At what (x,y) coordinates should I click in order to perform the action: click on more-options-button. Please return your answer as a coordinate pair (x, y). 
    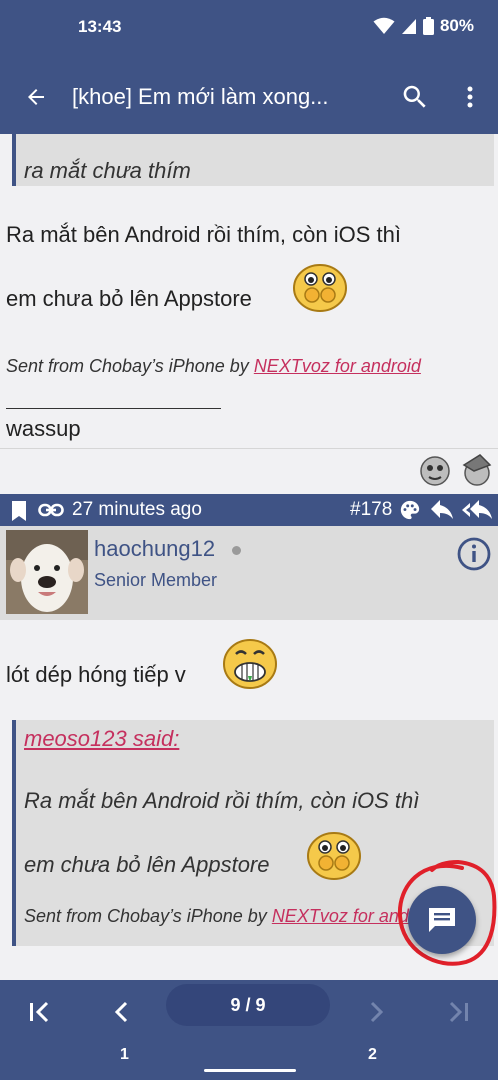
    Looking at the image, I should click on (470, 97).